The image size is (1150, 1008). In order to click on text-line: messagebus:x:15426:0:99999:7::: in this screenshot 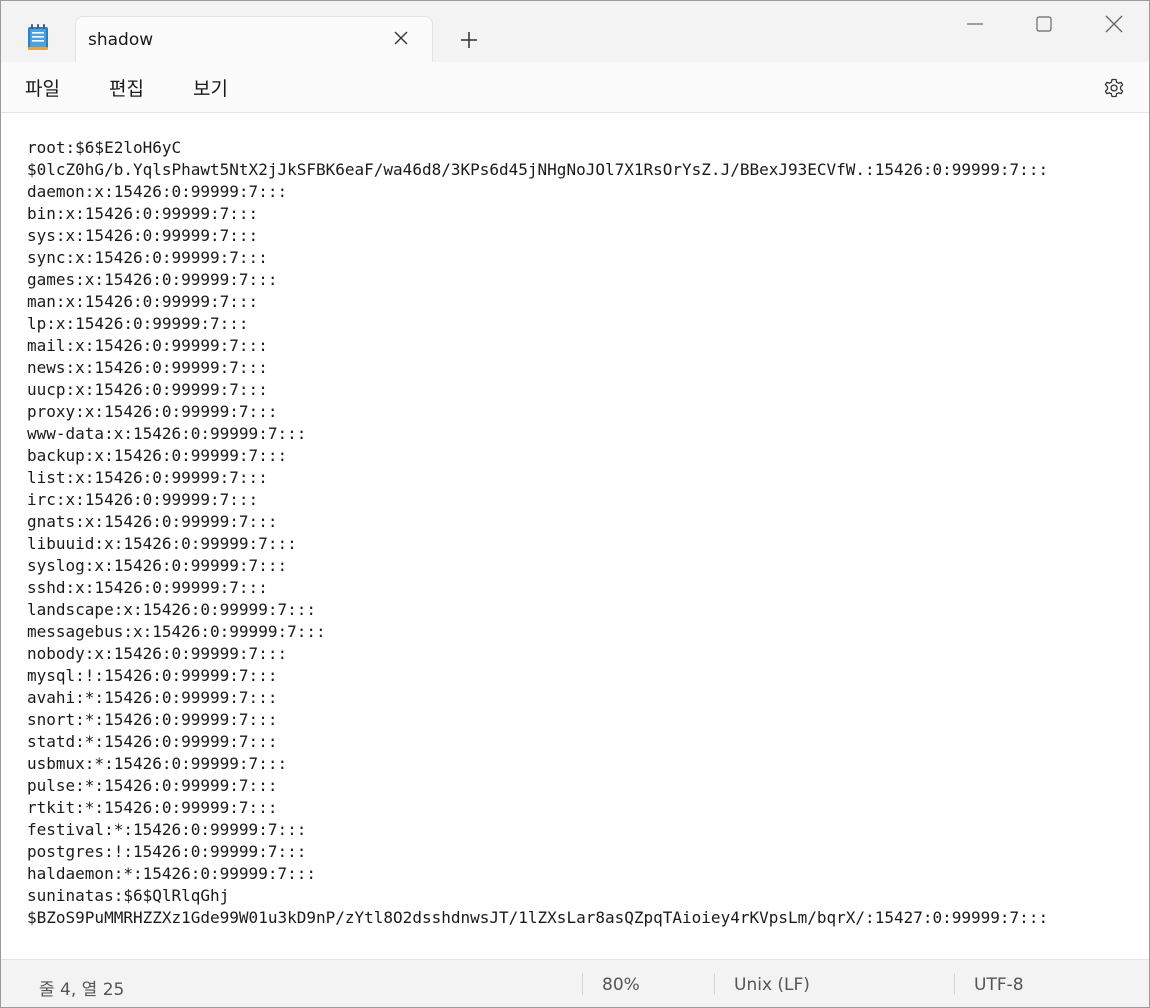, I will do `click(176, 631)`.